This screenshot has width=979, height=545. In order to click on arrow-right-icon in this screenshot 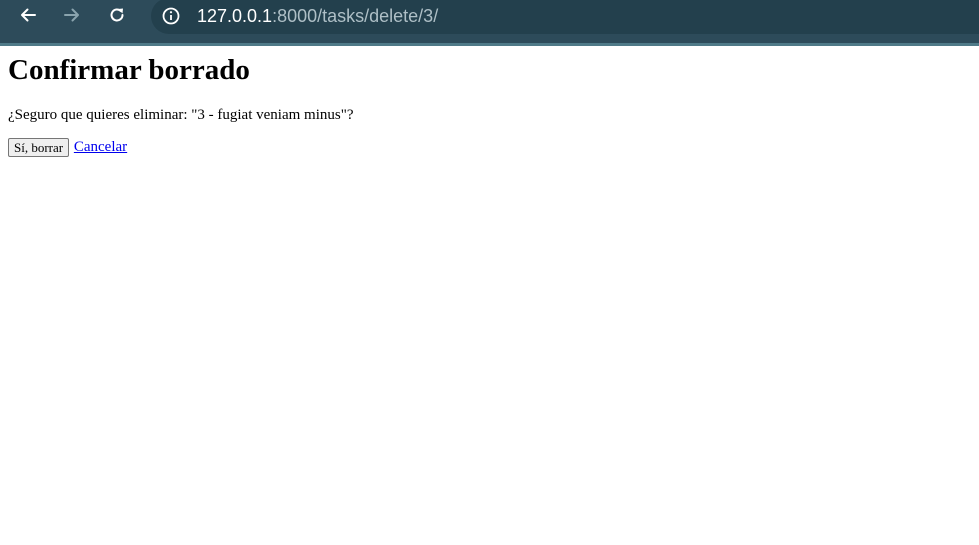, I will do `click(71, 15)`.